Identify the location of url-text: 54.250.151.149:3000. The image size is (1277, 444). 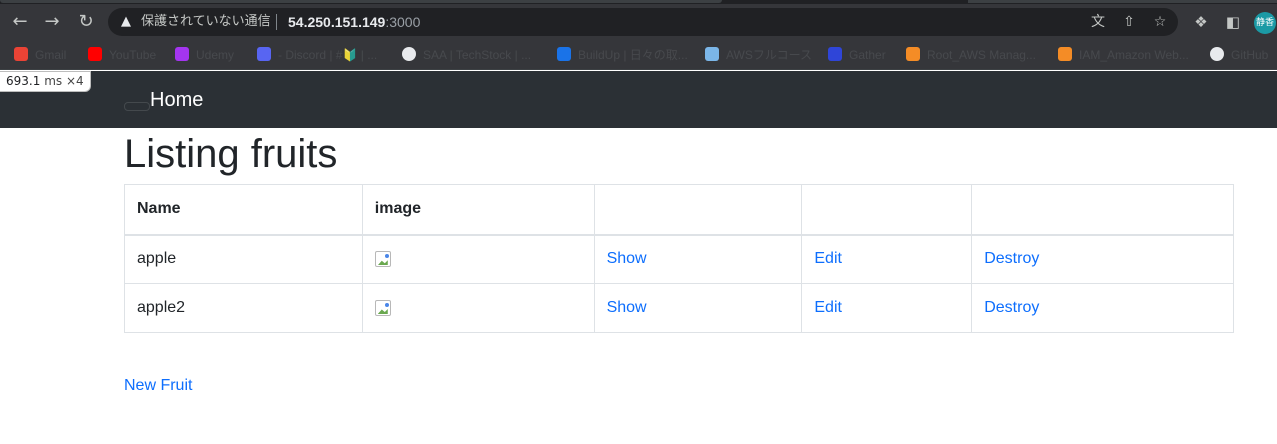
(354, 22).